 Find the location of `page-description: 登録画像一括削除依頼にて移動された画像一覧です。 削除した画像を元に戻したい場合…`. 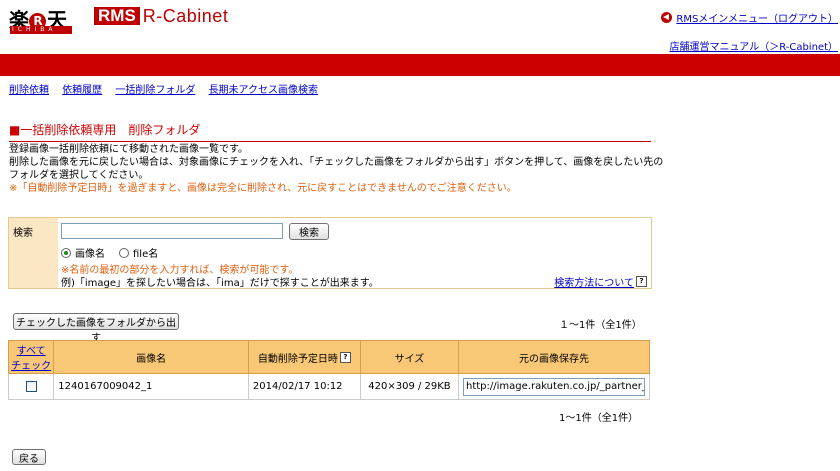

page-description: 登録画像一括削除依頼にて移動された画像一覧です。 削除した画像を元に戻したい場合… is located at coordinates (339, 169).